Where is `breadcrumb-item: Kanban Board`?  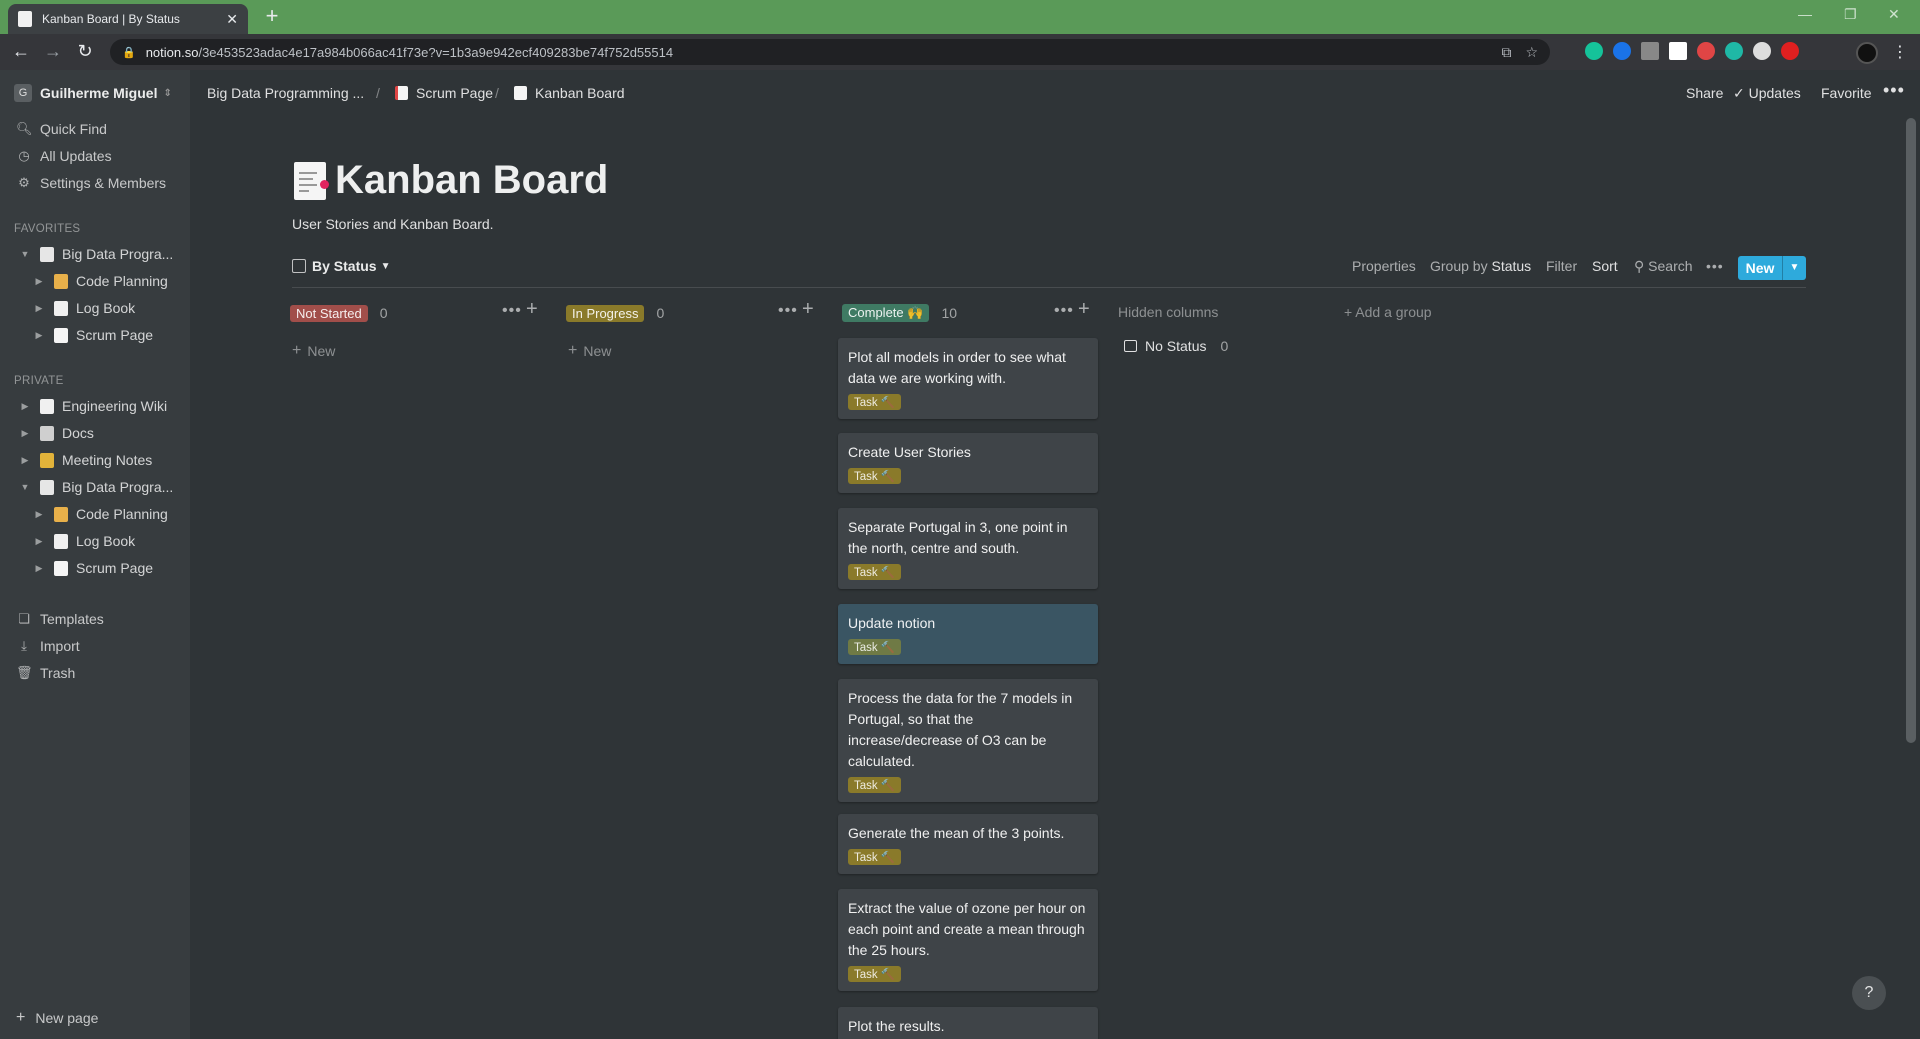
breadcrumb-item: Kanban Board is located at coordinates (569, 93).